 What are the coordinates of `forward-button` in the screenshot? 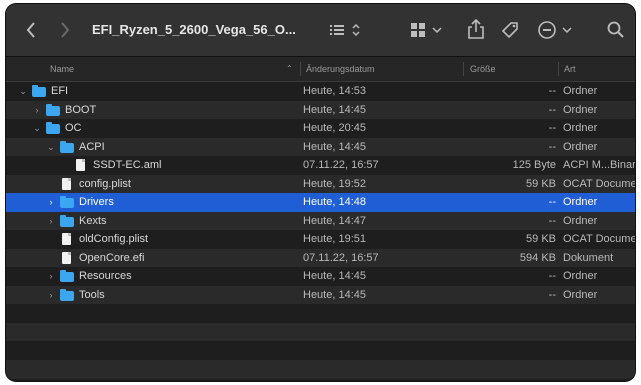 It's located at (65, 30).